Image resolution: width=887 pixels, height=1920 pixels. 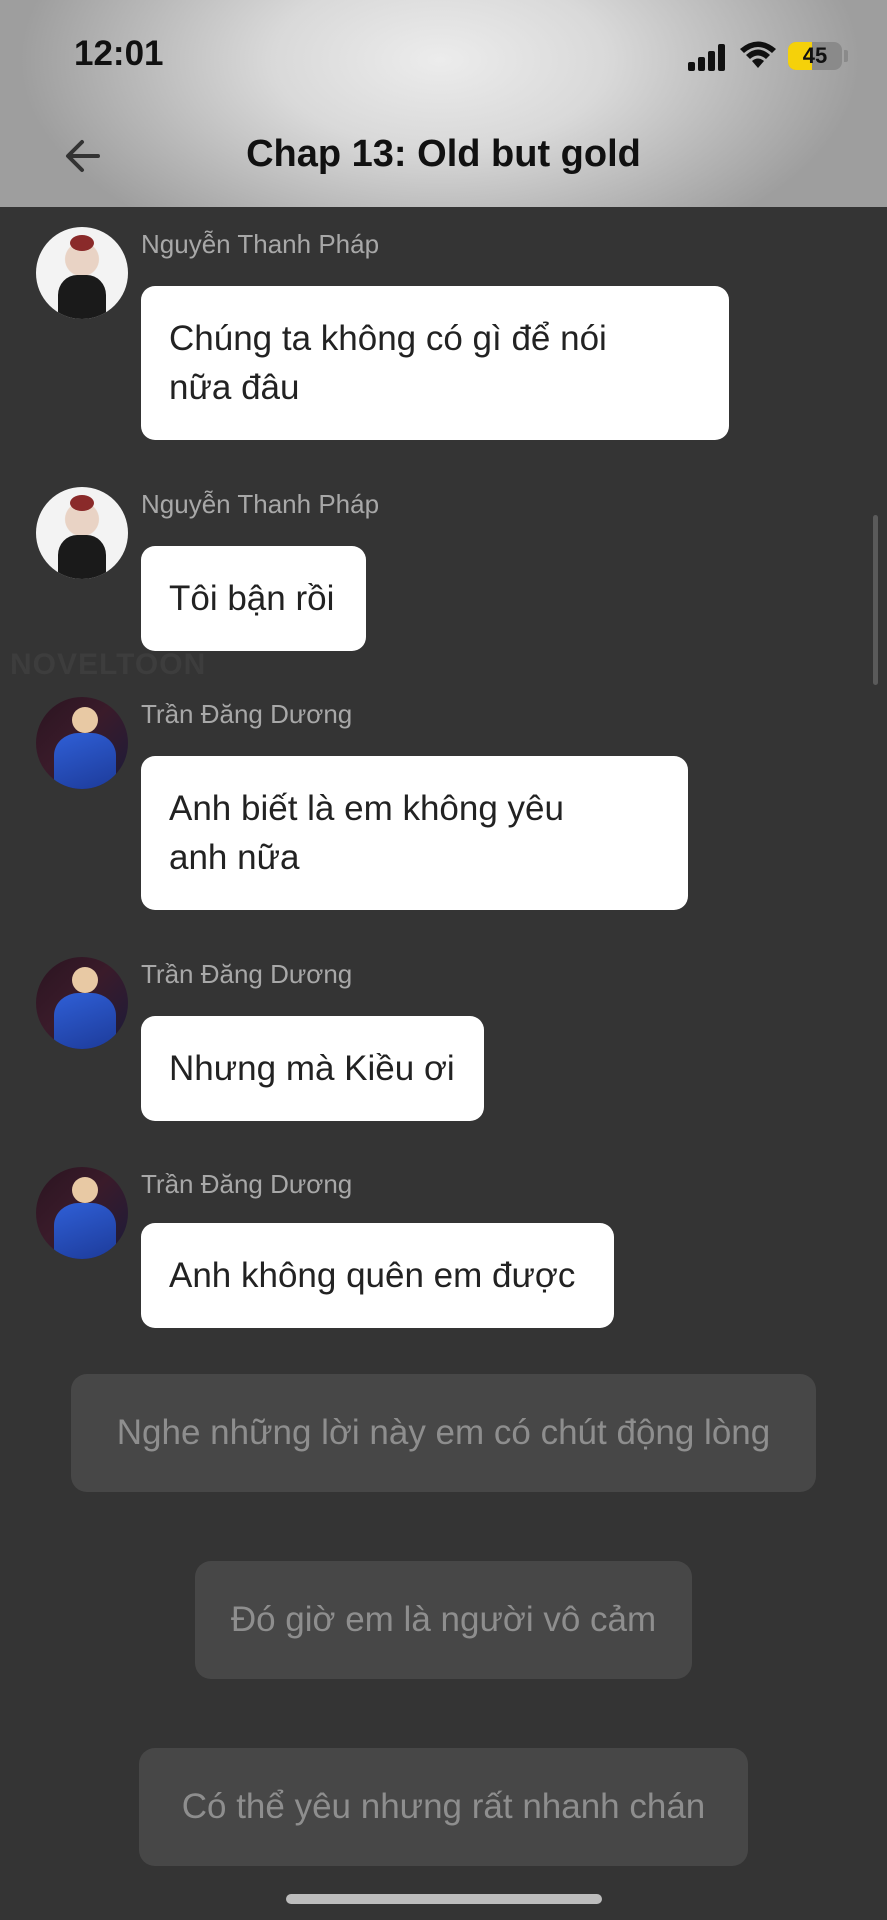 I want to click on chapter-header: 12:01 45 Chap 13: Old but gold, so click(x=443, y=103).